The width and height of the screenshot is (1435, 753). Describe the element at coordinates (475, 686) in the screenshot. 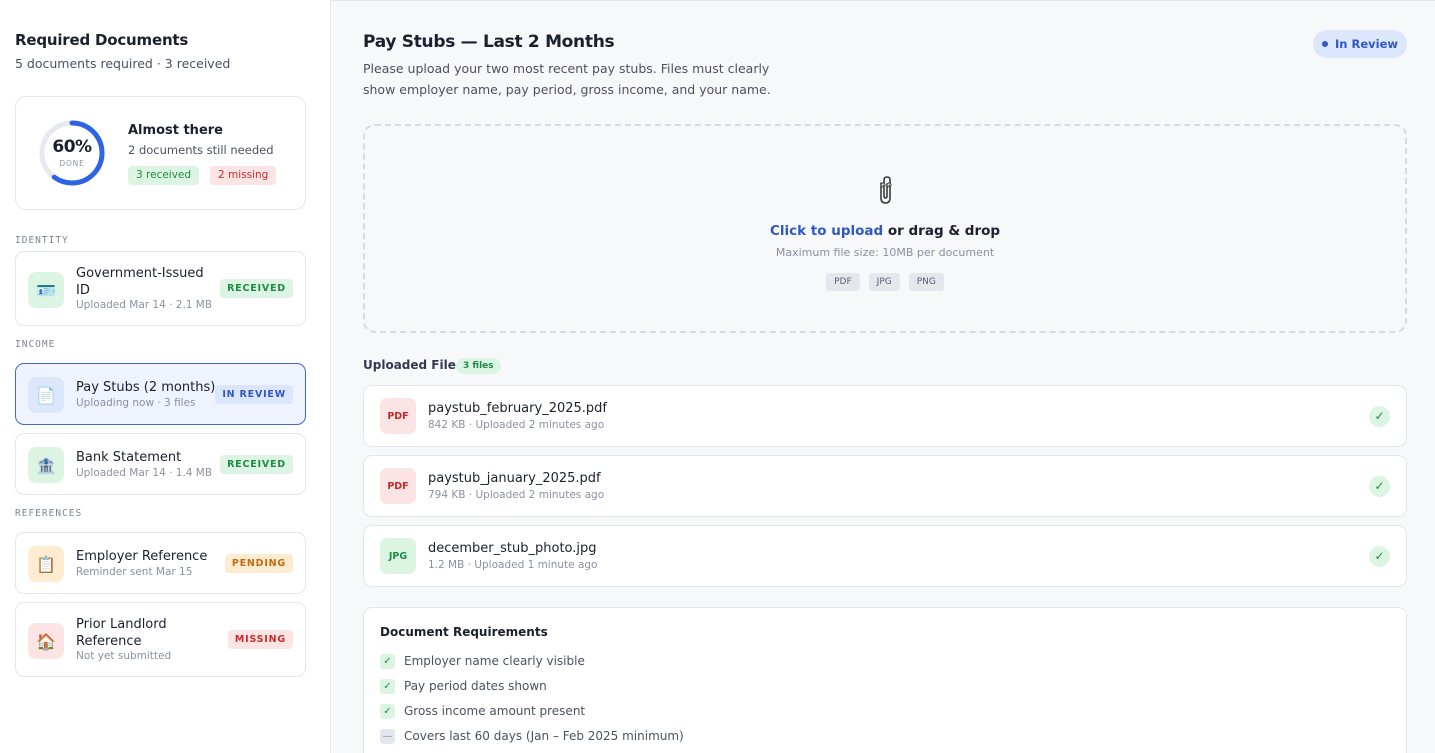

I see `requirement-text: Pay period dates shown` at that location.